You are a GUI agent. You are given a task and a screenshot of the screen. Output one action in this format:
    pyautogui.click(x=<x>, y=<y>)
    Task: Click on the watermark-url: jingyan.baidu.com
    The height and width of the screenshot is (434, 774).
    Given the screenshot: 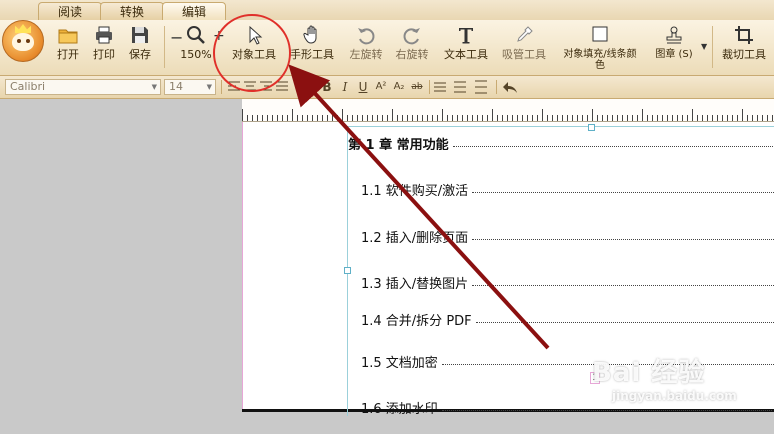 What is the action you would take?
    pyautogui.click(x=674, y=396)
    